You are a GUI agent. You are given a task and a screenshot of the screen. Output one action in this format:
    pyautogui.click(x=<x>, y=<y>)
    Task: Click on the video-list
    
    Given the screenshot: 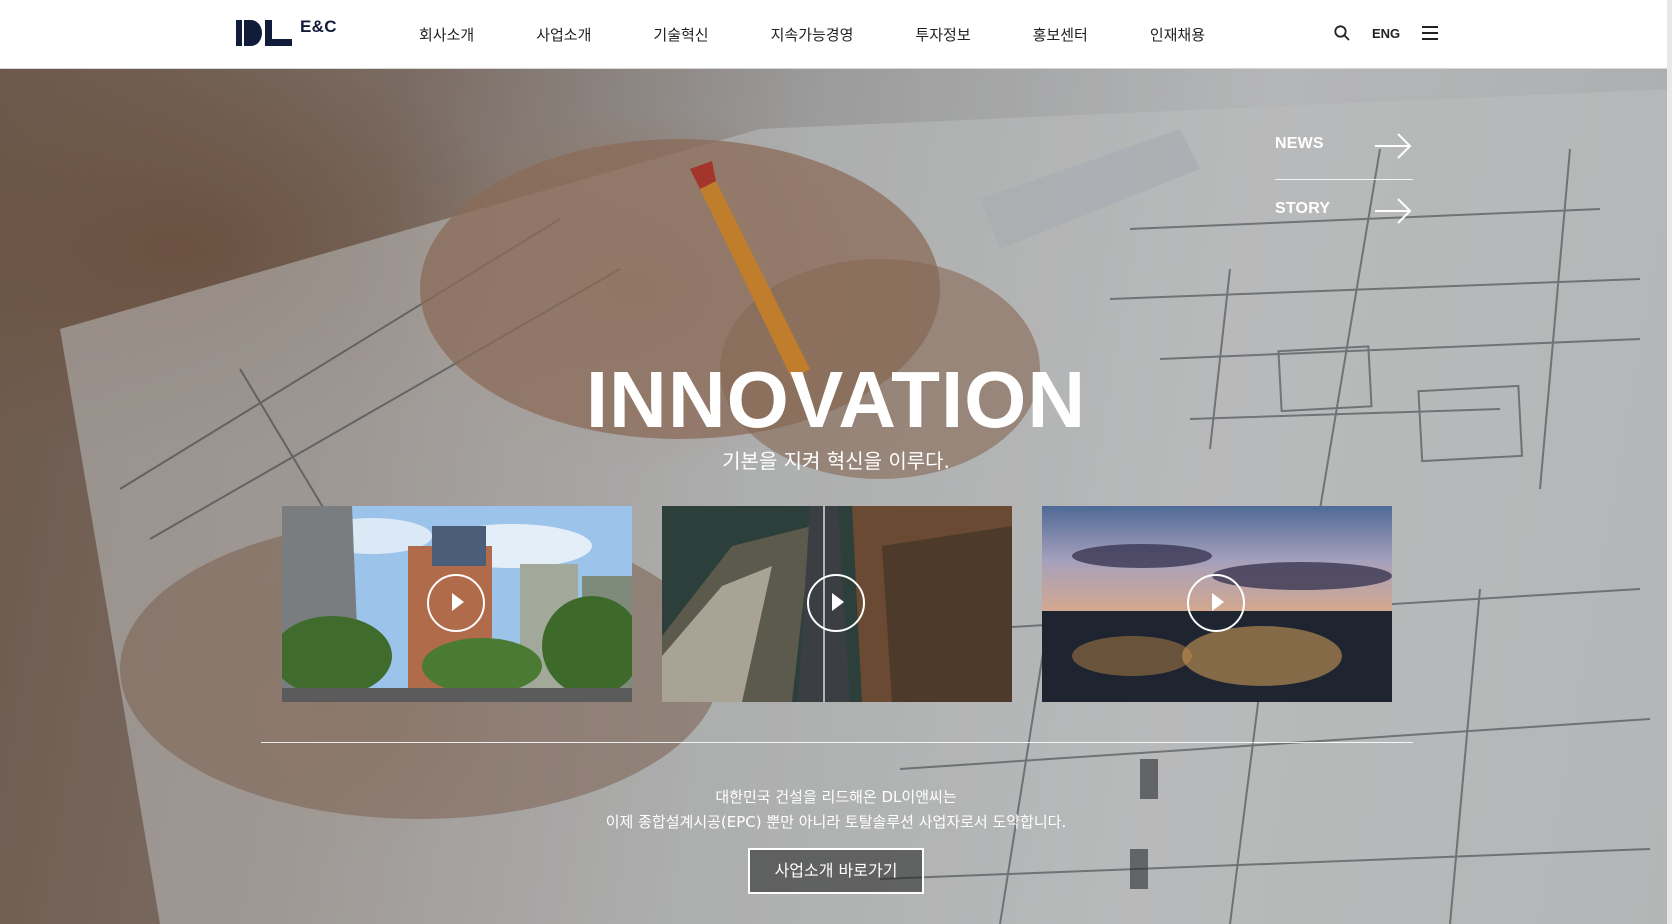 What is the action you would take?
    pyautogui.click(x=837, y=604)
    